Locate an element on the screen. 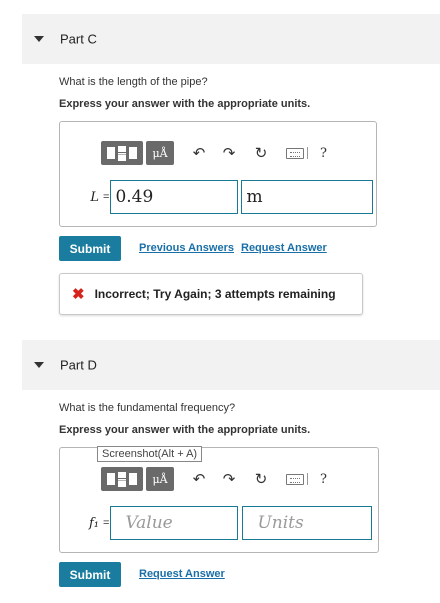 This screenshot has height=603, width=440. part-d-header: Part D is located at coordinates (231, 365).